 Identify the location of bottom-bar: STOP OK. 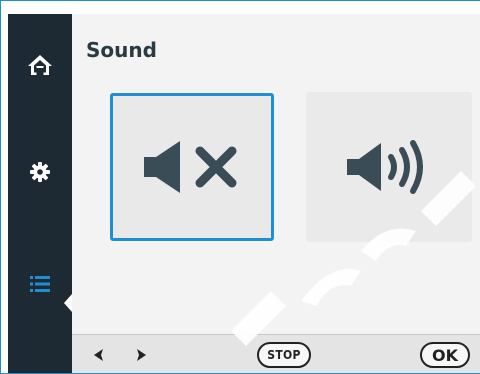
(276, 353).